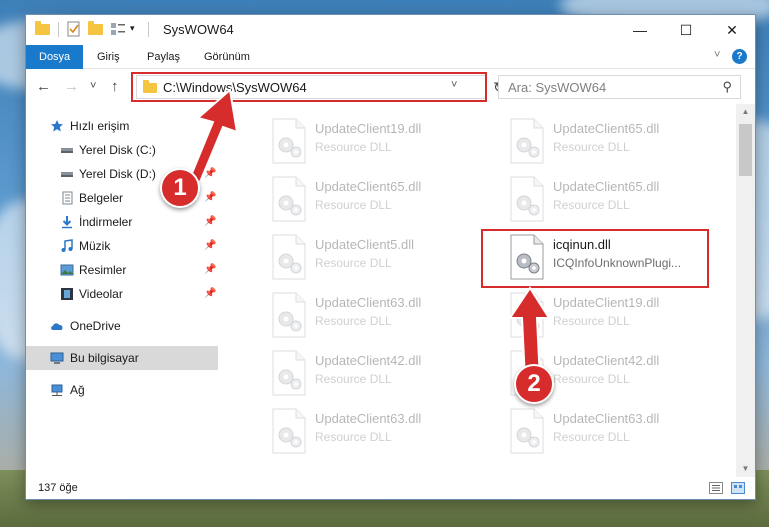 The height and width of the screenshot is (527, 769). I want to click on help-icon: ?, so click(739, 56).